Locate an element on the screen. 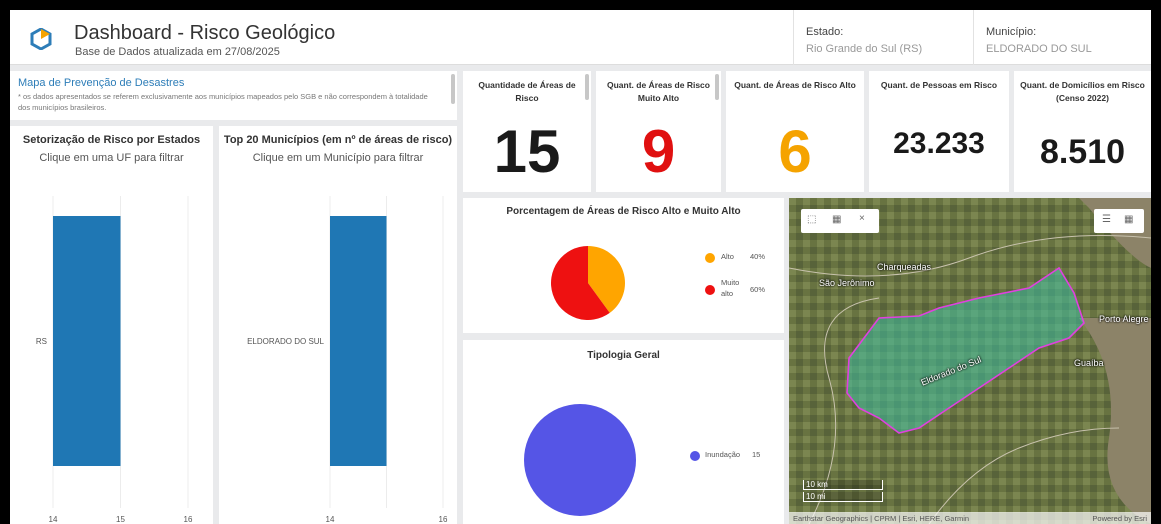 Image resolution: width=1161 pixels, height=524 pixels. kpi-label: Quant. de Áreas de Risco Alto is located at coordinates (795, 85).